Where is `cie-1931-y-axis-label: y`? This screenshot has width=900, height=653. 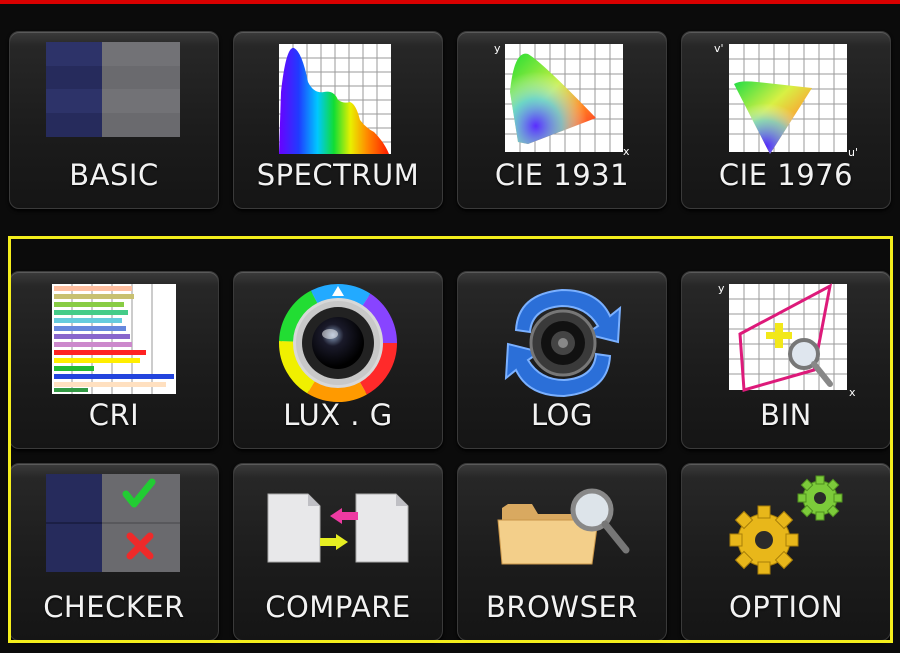 cie-1931-y-axis-label: y is located at coordinates (497, 48).